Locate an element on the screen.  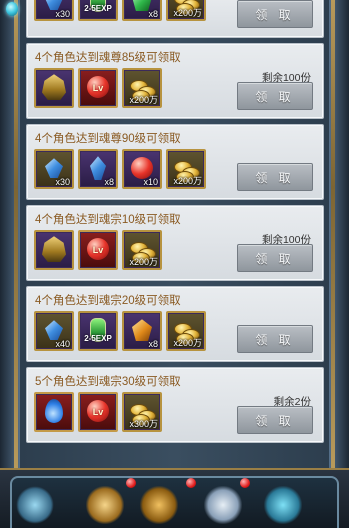
reward-card: x30 2-5EXP x8 x200万 领 取 is located at coordinates (175, 19).